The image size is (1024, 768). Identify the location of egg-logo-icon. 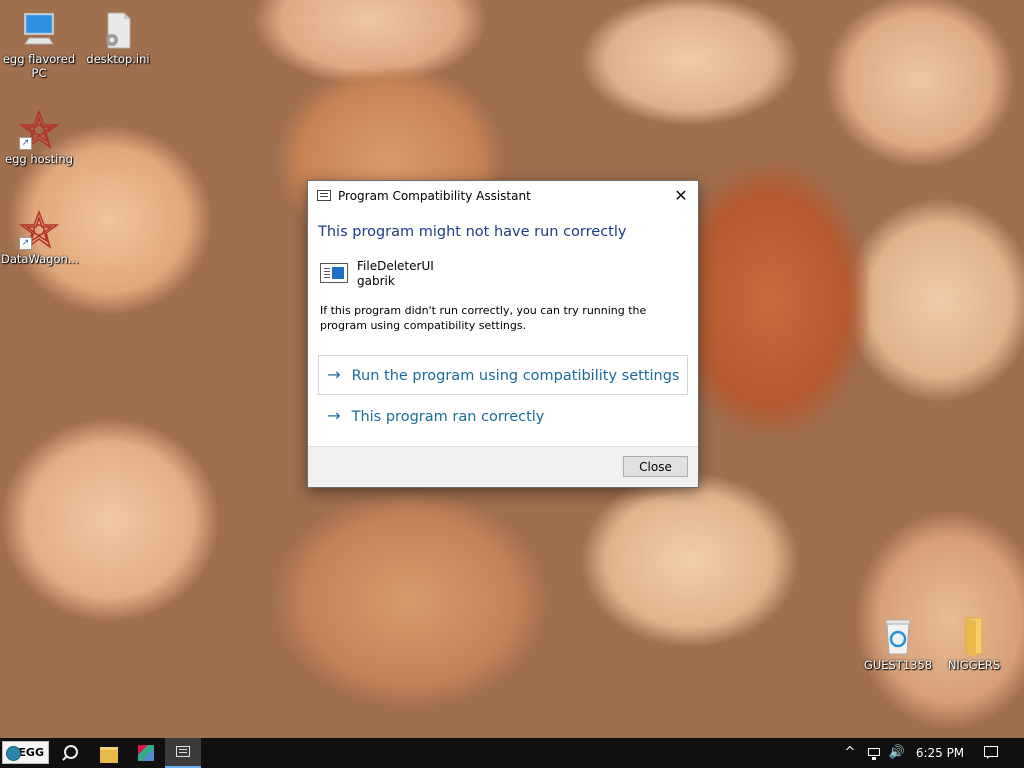
(13, 753).